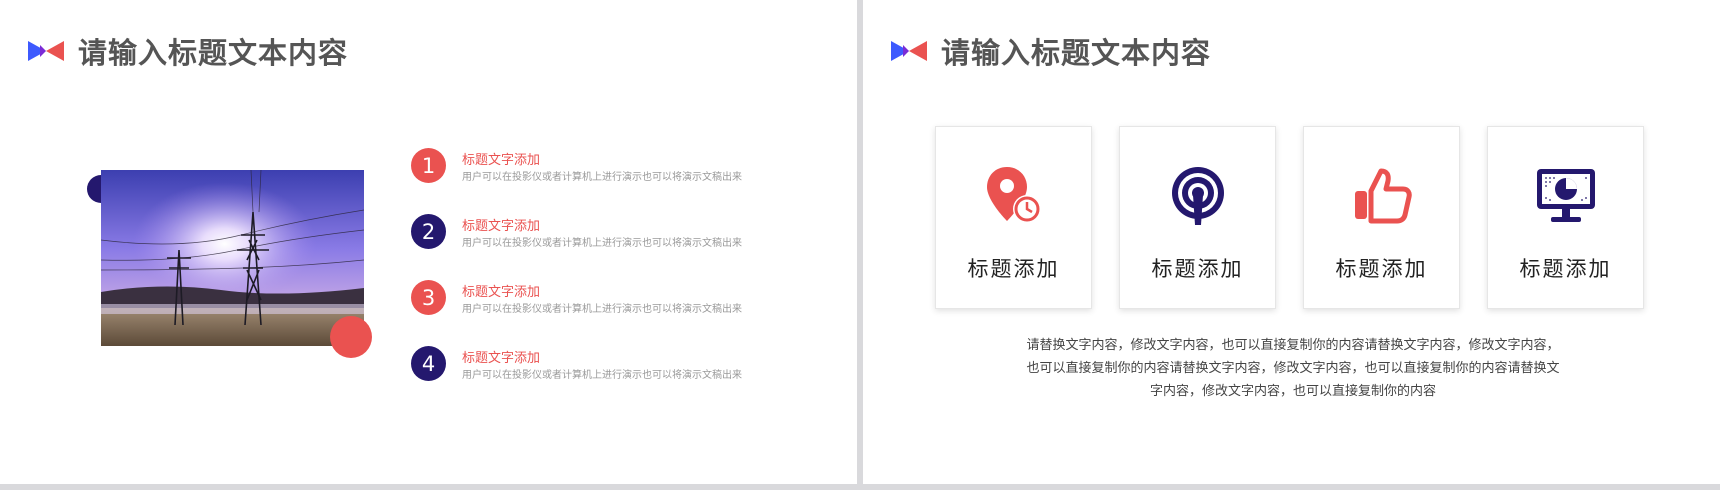 The width and height of the screenshot is (1720, 490). I want to click on number-badge: 4, so click(428, 363).